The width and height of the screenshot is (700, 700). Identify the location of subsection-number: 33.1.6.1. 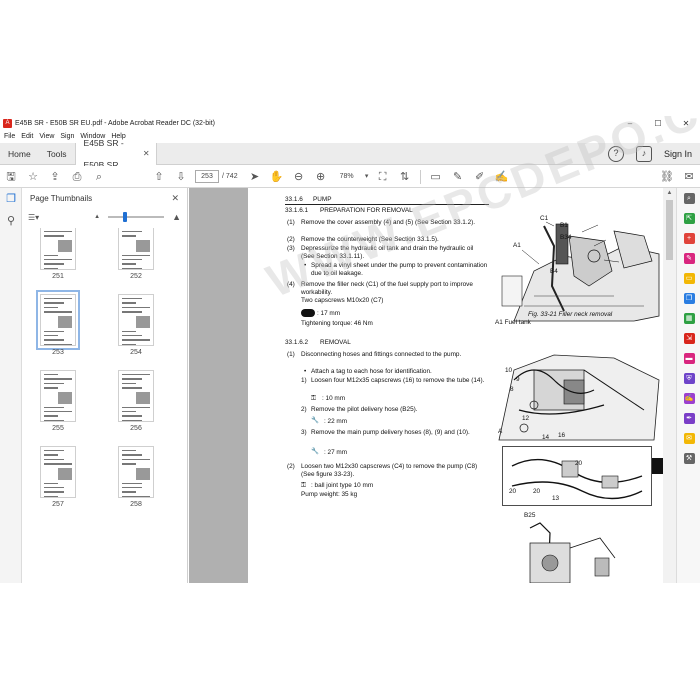
(297, 210).